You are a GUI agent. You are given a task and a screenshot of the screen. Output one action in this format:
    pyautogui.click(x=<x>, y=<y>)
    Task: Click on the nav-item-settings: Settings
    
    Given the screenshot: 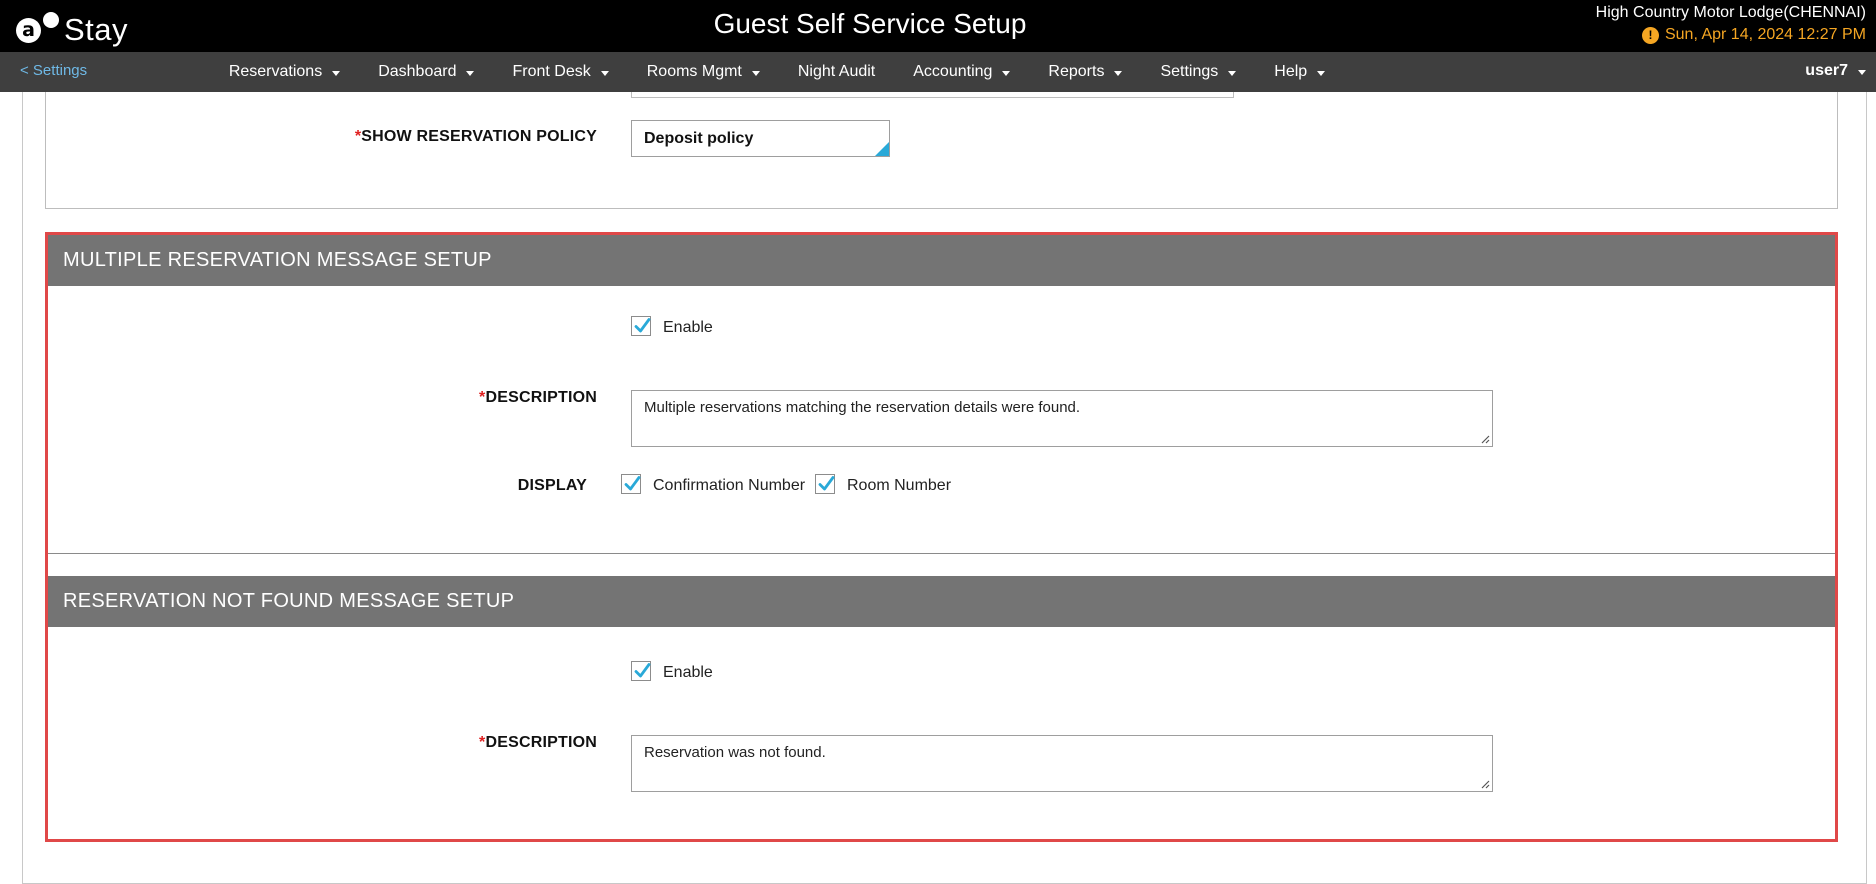 What is the action you would take?
    pyautogui.click(x=1198, y=72)
    